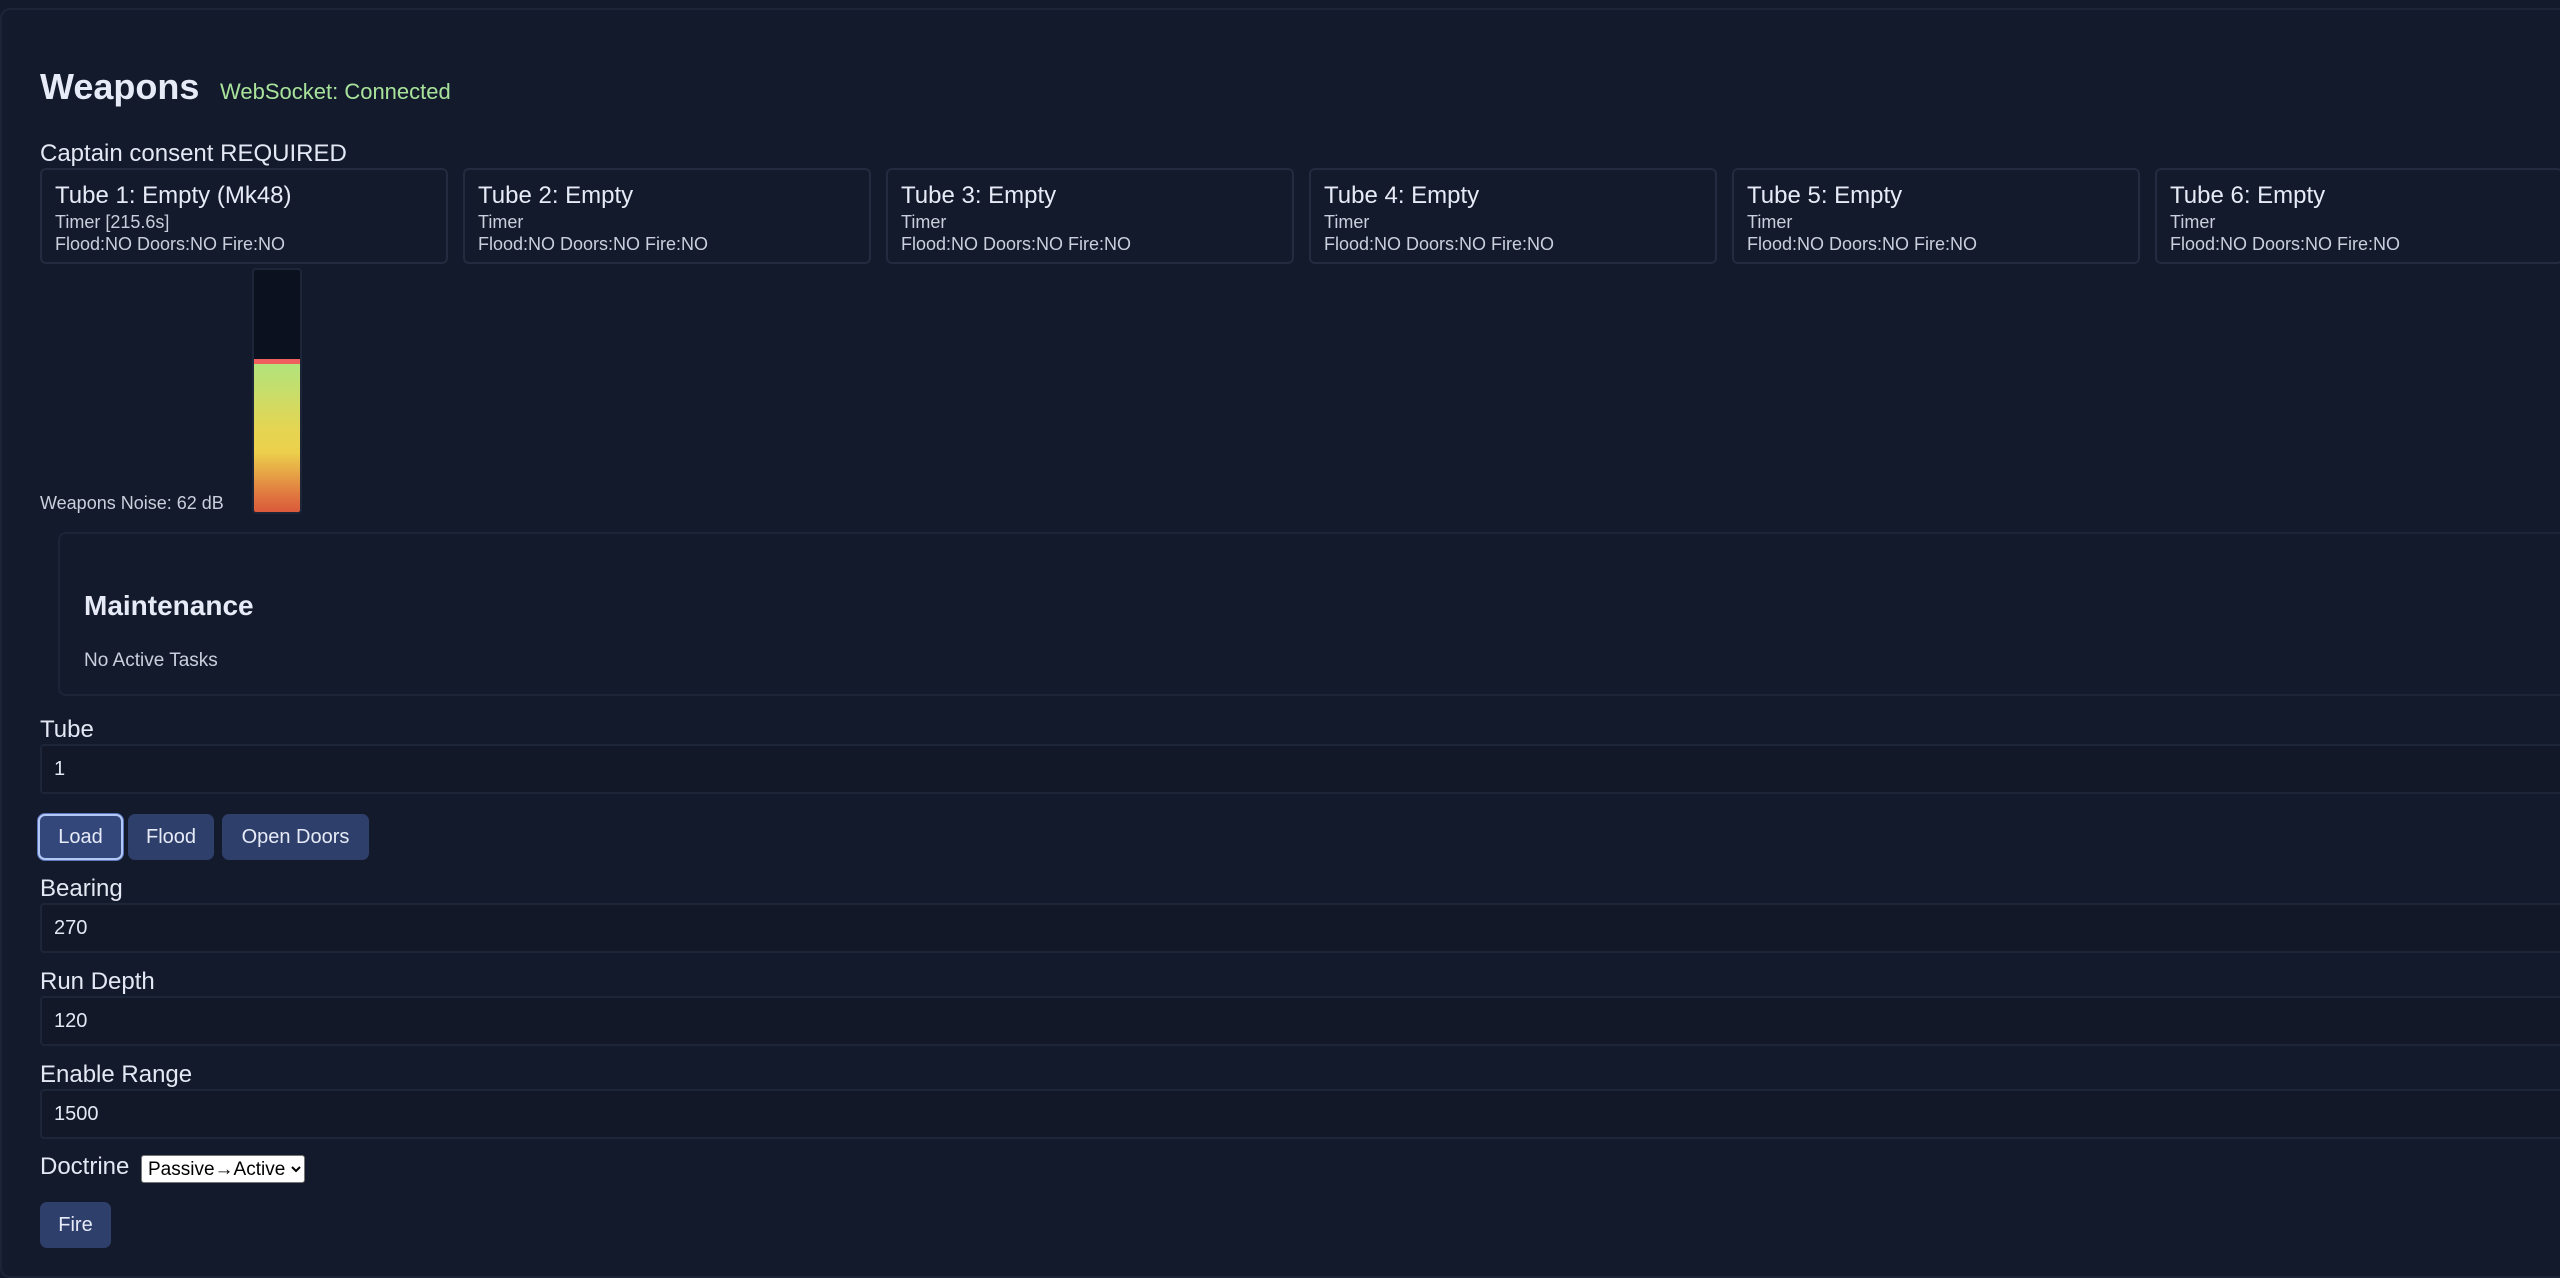 The height and width of the screenshot is (1278, 2560). What do you see at coordinates (1309, 614) in the screenshot?
I see `maintenance-panel: Maintenance No Active Tasks` at bounding box center [1309, 614].